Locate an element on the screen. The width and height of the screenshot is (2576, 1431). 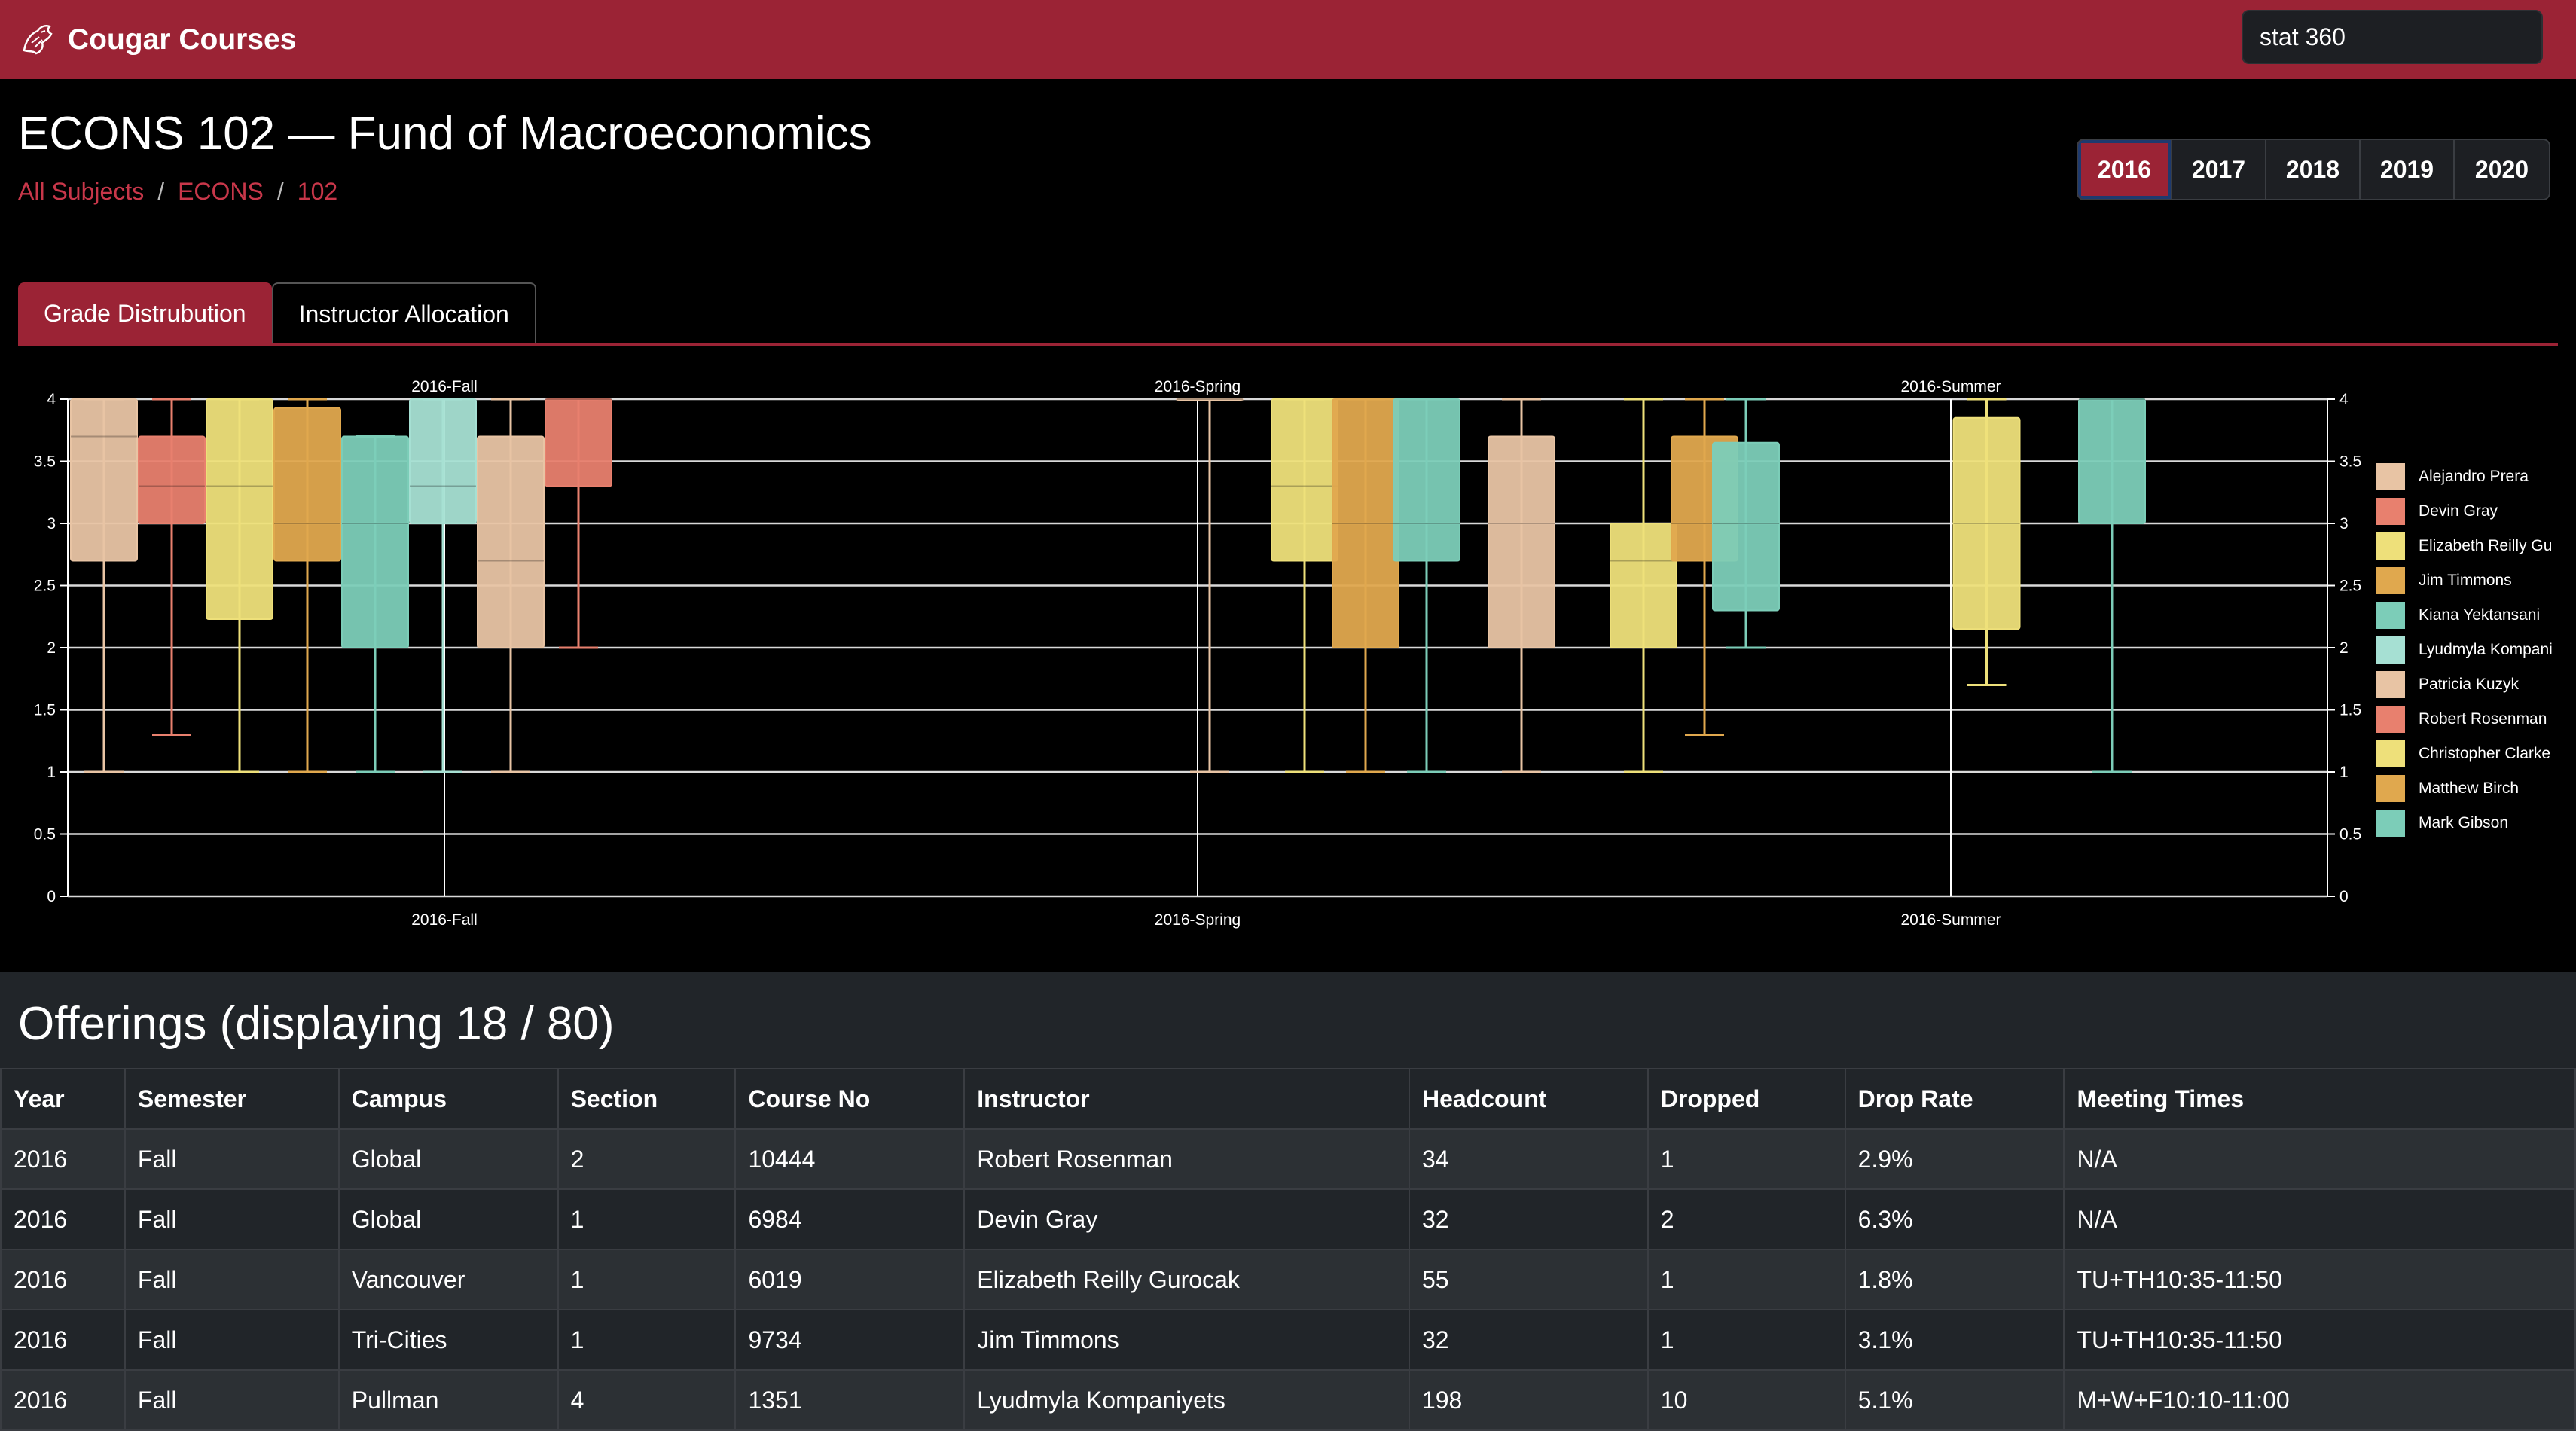
legend-item: Patricia Kuzyk is located at coordinates (2464, 684).